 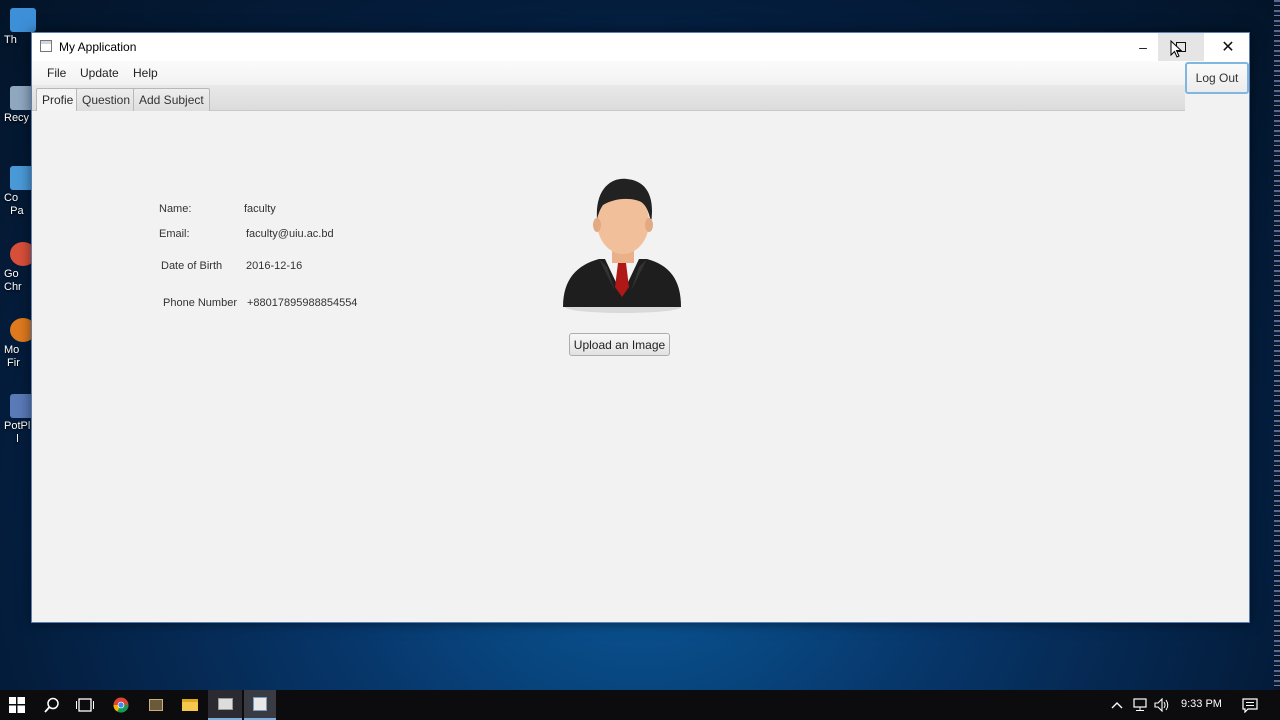 I want to click on email-value: faculty@uiu.ac.bd, so click(x=290, y=234).